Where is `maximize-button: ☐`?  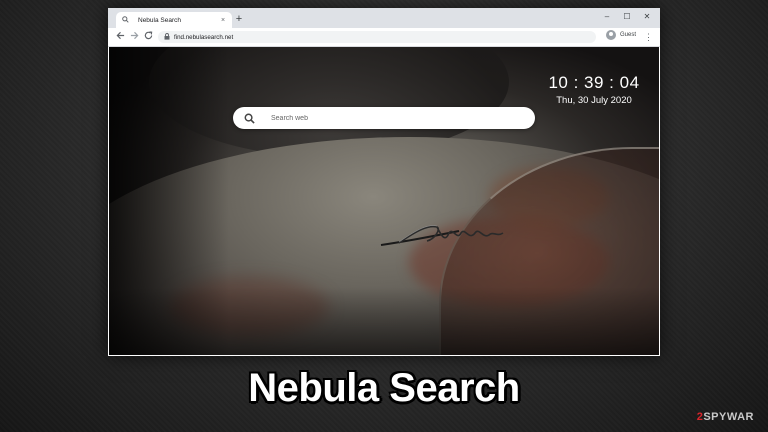
maximize-button: ☐ is located at coordinates (627, 17).